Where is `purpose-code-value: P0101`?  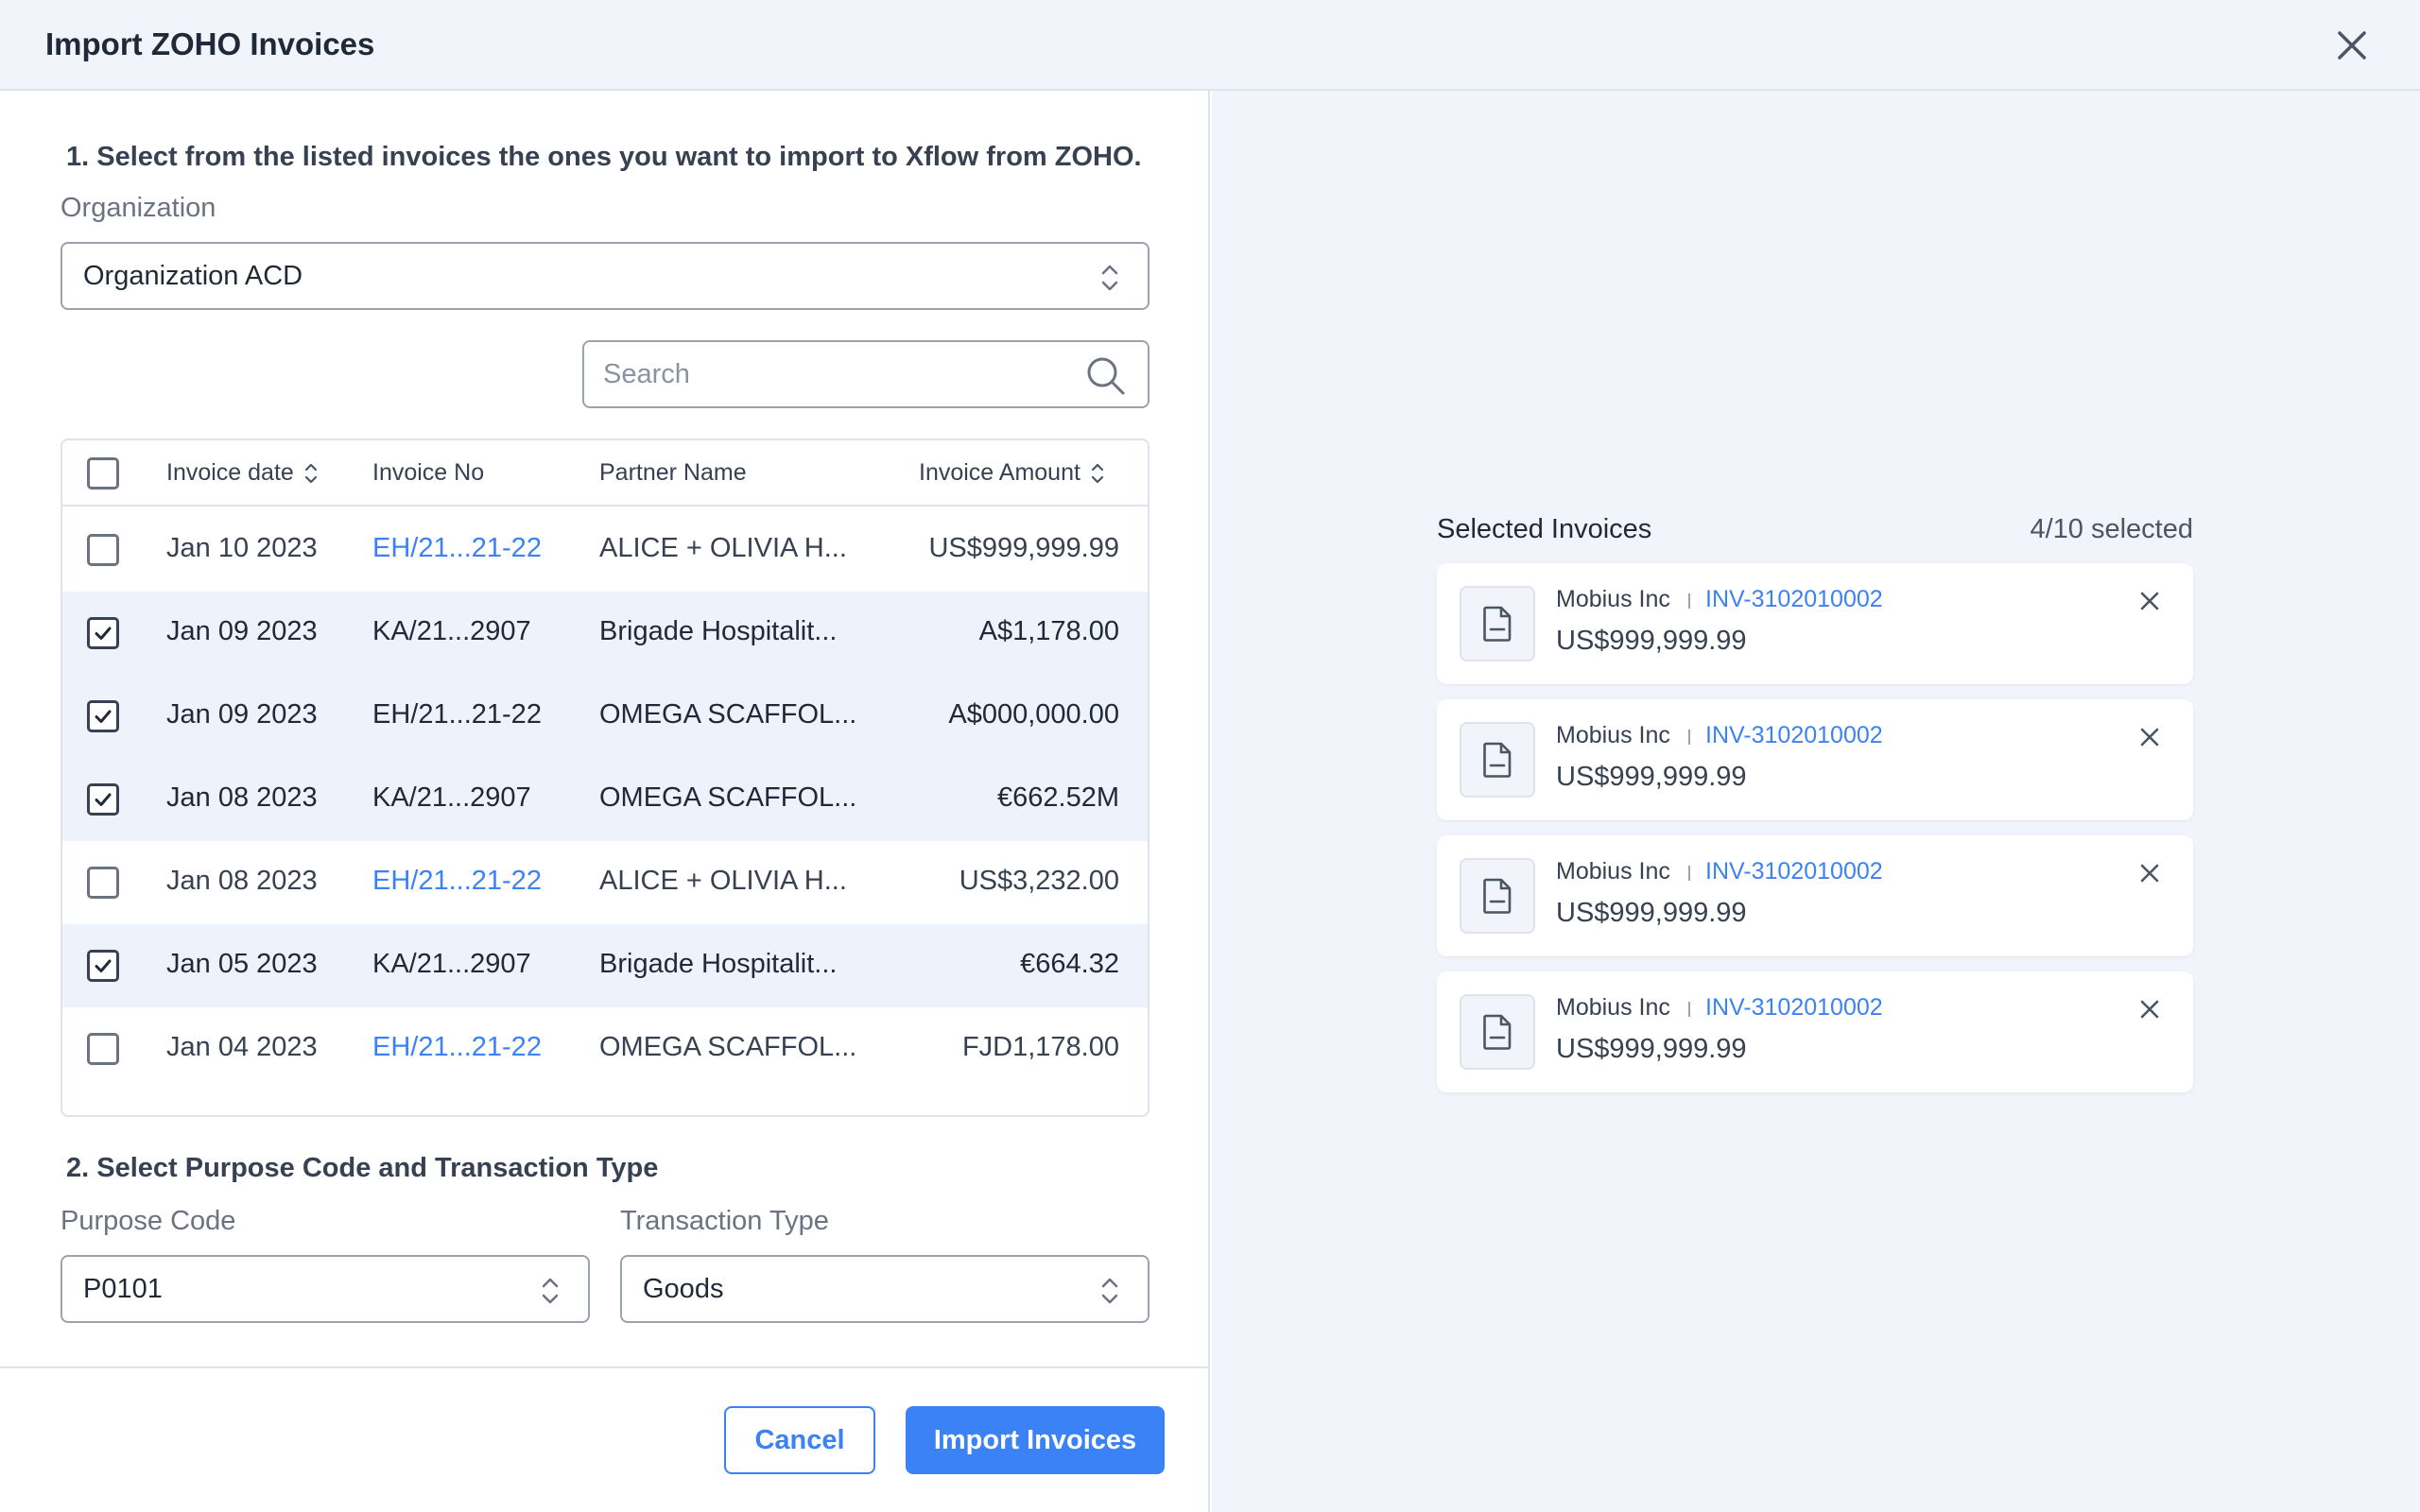
purpose-code-value: P0101 is located at coordinates (123, 1288).